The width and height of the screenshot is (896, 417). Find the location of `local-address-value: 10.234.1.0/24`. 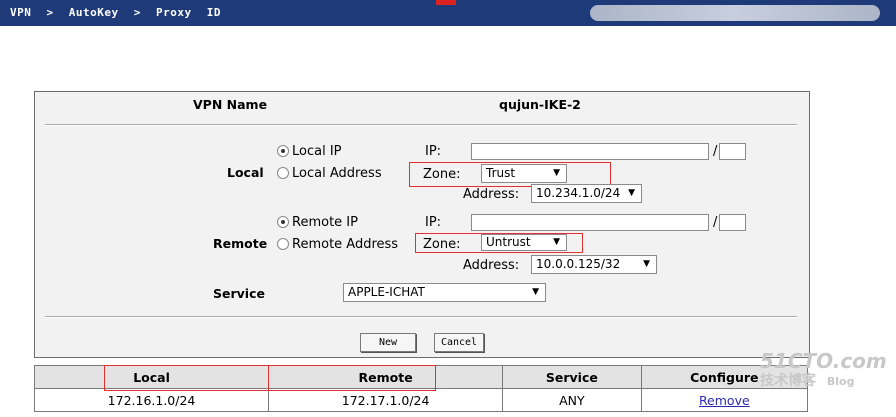

local-address-value: 10.234.1.0/24 is located at coordinates (578, 193).